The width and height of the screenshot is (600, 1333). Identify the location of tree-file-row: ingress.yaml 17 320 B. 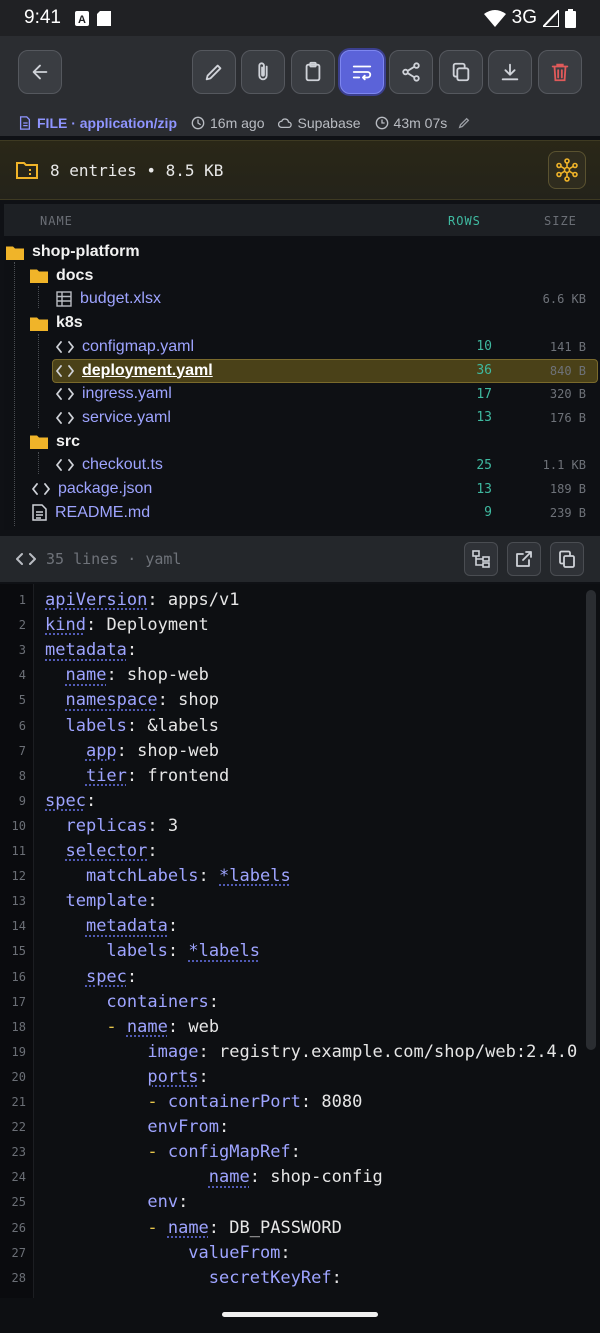
(302, 394).